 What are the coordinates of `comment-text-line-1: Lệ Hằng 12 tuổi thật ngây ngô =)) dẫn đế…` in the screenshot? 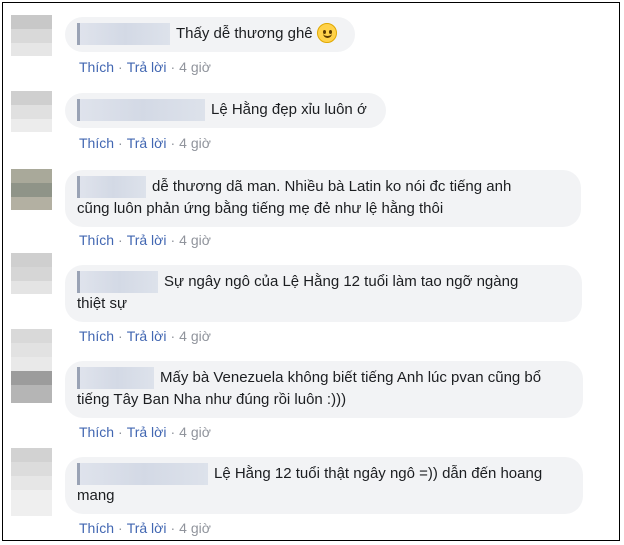 It's located at (378, 473).